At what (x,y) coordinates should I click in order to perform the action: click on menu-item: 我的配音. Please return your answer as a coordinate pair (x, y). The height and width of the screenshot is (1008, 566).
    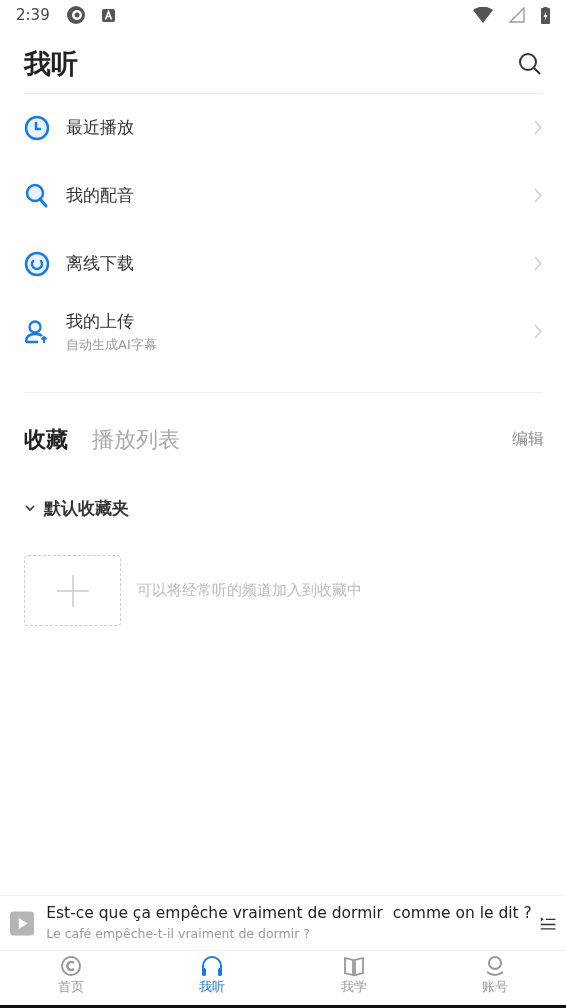
    Looking at the image, I should click on (283, 195).